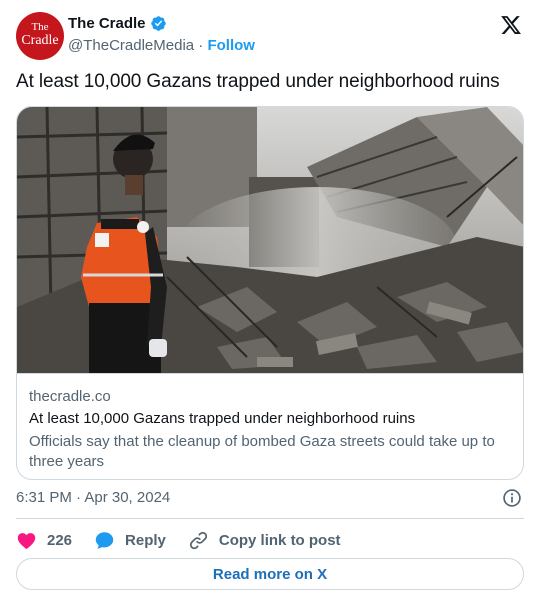 This screenshot has height=606, width=540. I want to click on copy-link-button: Copy link to post, so click(264, 540).